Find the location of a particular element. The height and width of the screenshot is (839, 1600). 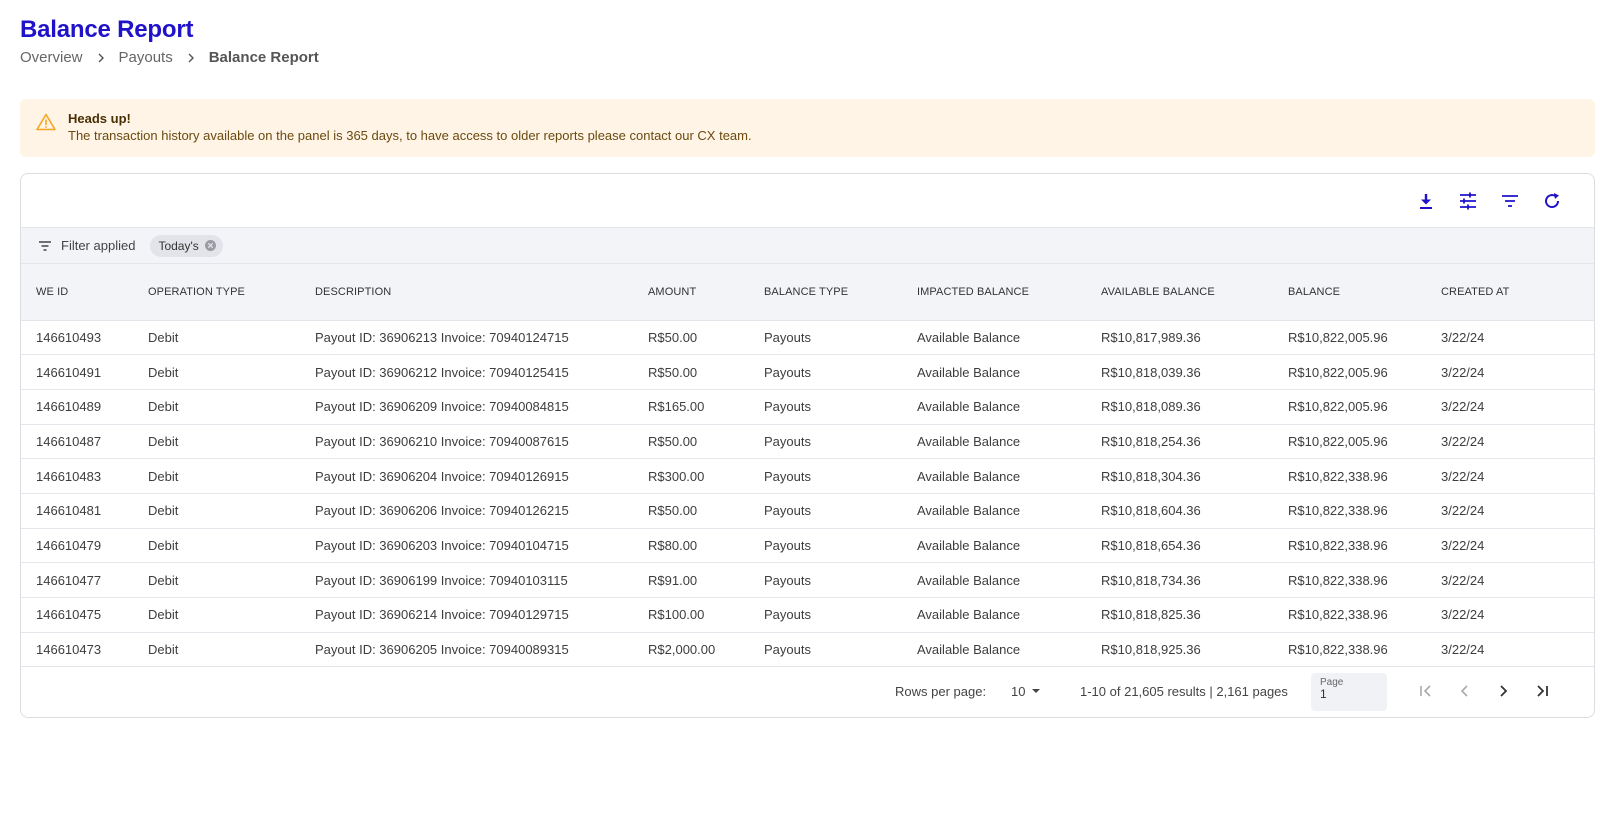

rows-per-page-select: 10 is located at coordinates (1026, 691).